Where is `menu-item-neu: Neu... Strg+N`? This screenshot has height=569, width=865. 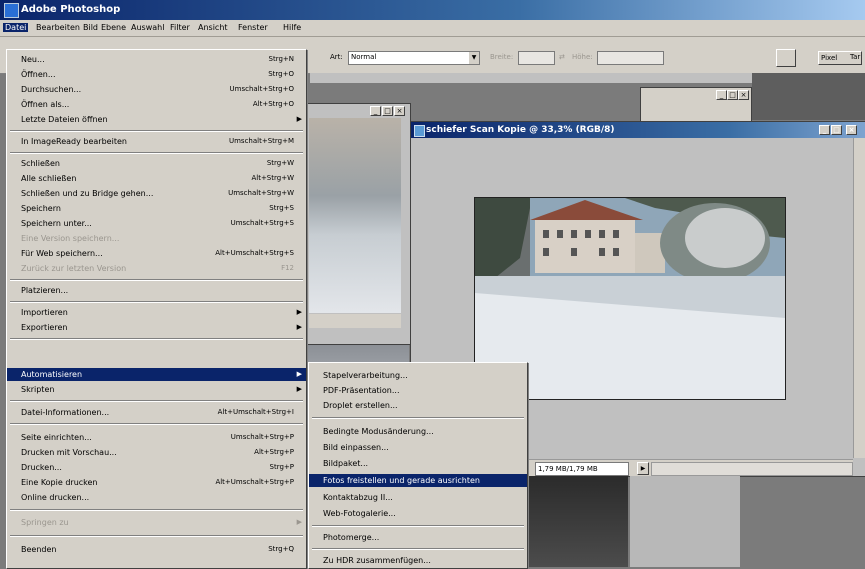
menu-item-neu: Neu... Strg+N is located at coordinates (156, 59).